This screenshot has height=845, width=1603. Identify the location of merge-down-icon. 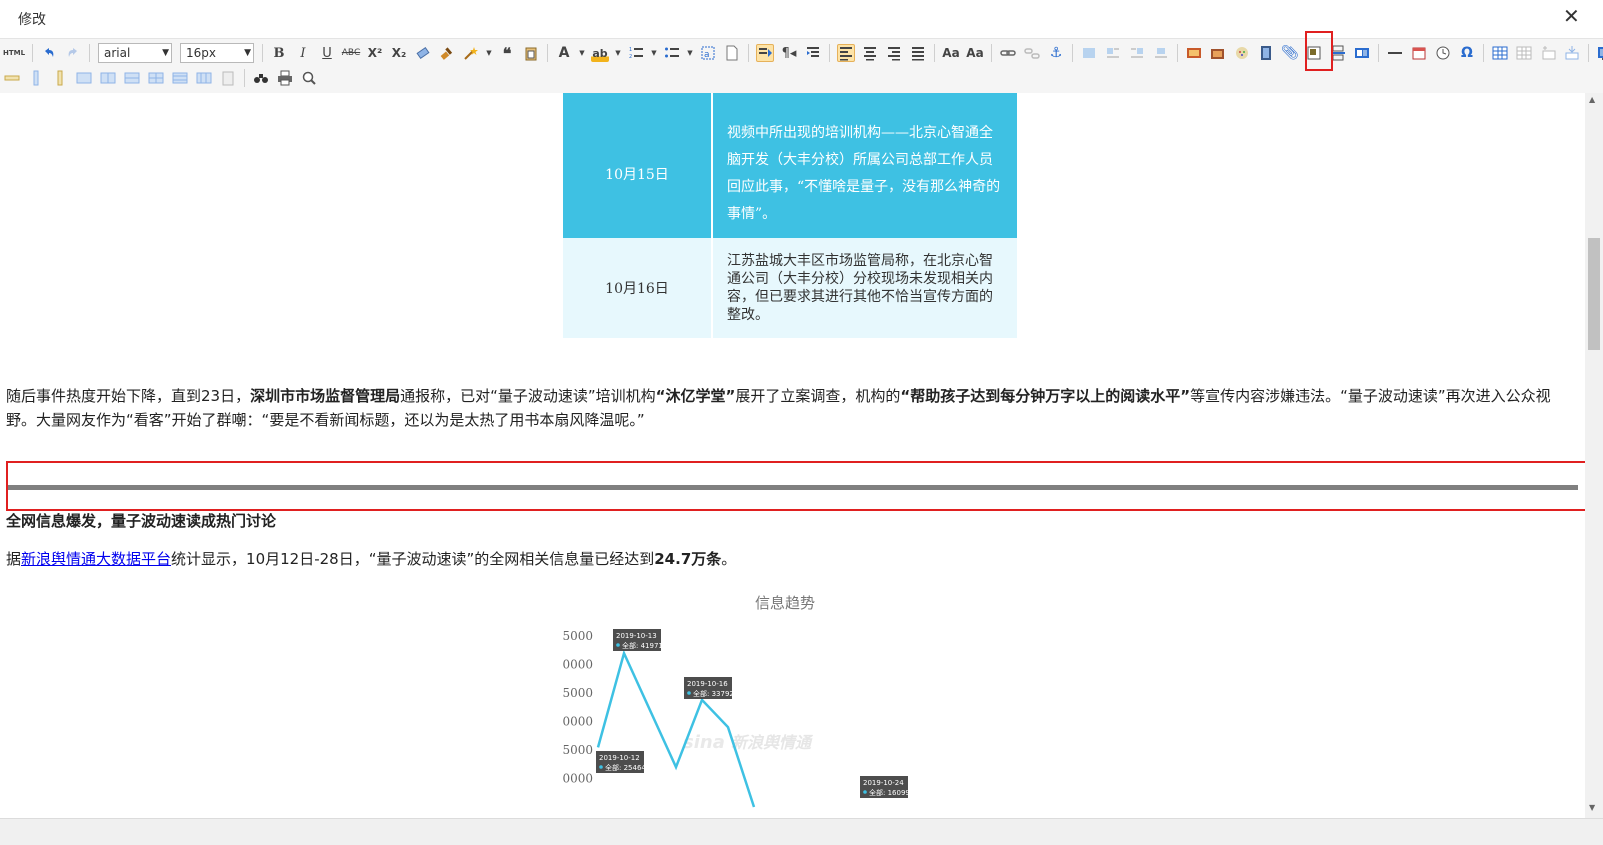
(132, 78).